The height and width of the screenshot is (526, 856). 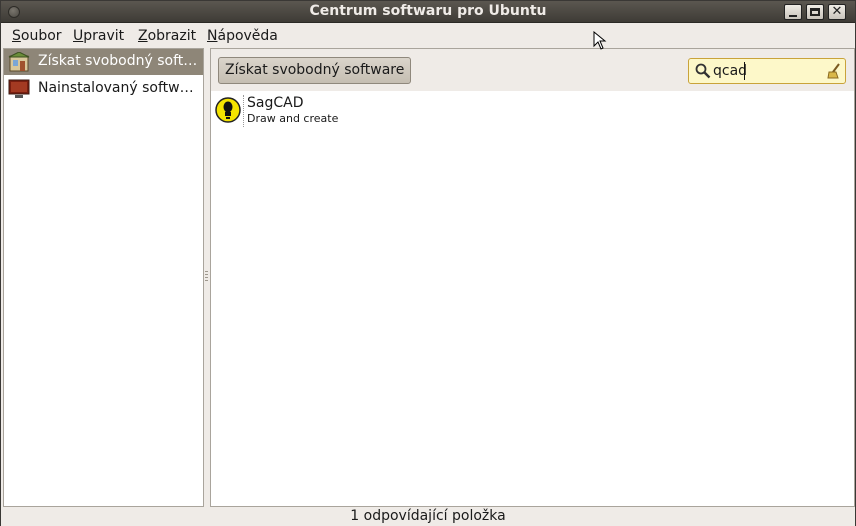 I want to click on menu-soubor: Soubor, so click(x=37, y=36).